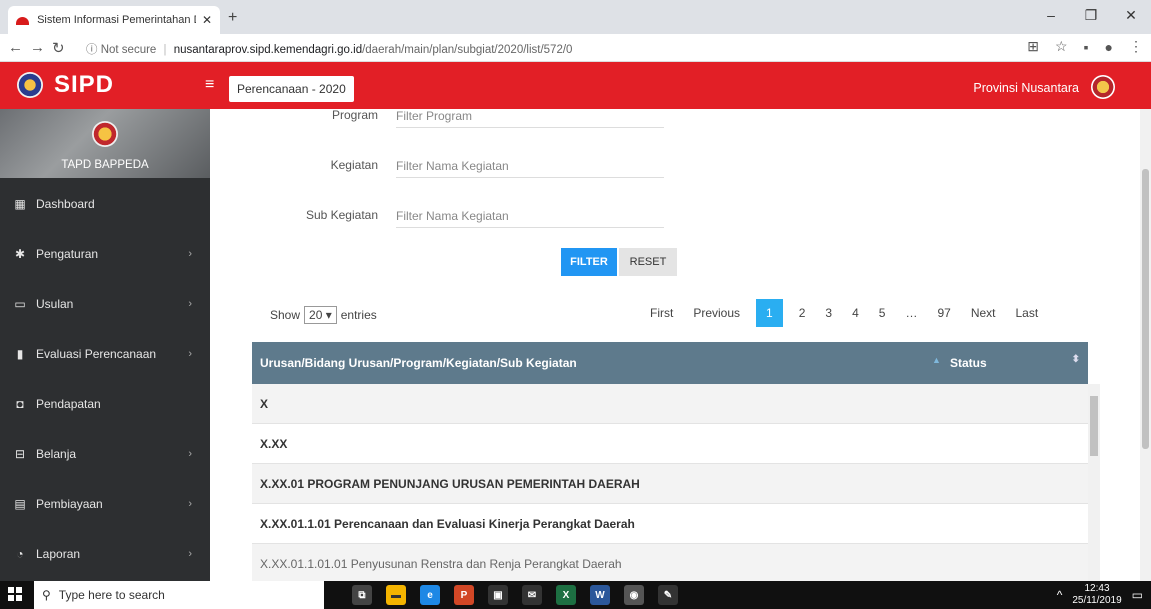  I want to click on sidebar-item-label: Belanja, so click(56, 454).